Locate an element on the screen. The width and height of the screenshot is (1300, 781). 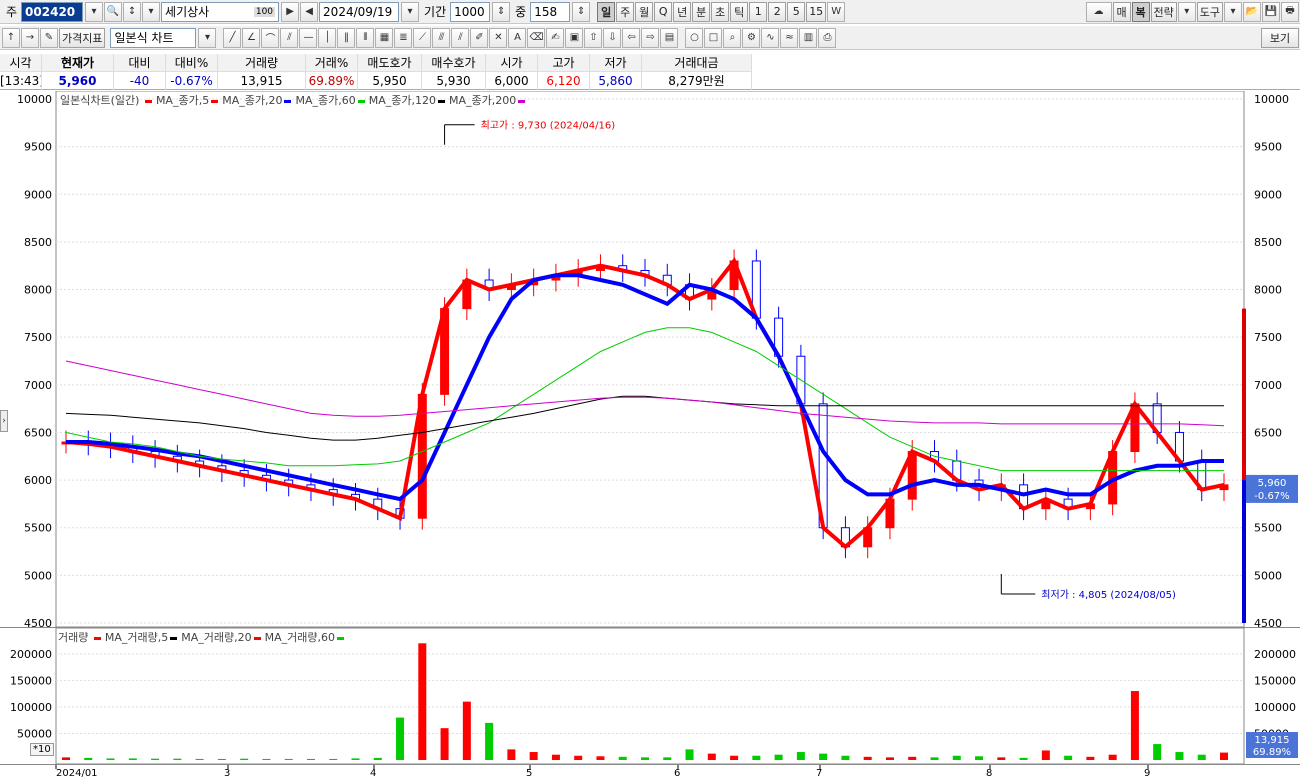
strategy-dropdown-icon: ▾ is located at coordinates (1186, 11).